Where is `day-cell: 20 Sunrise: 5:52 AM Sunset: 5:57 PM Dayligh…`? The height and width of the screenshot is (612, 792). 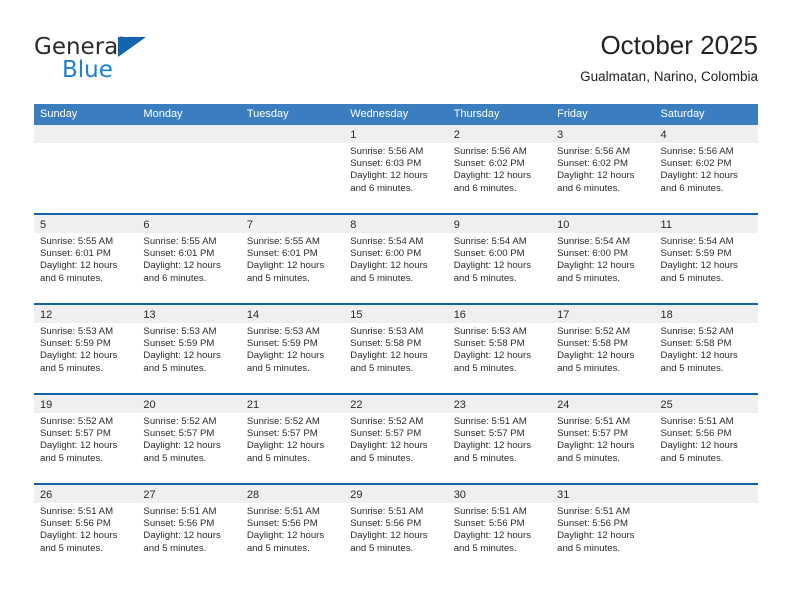 day-cell: 20 Sunrise: 5:52 AM Sunset: 5:57 PM Dayligh… is located at coordinates (189, 439).